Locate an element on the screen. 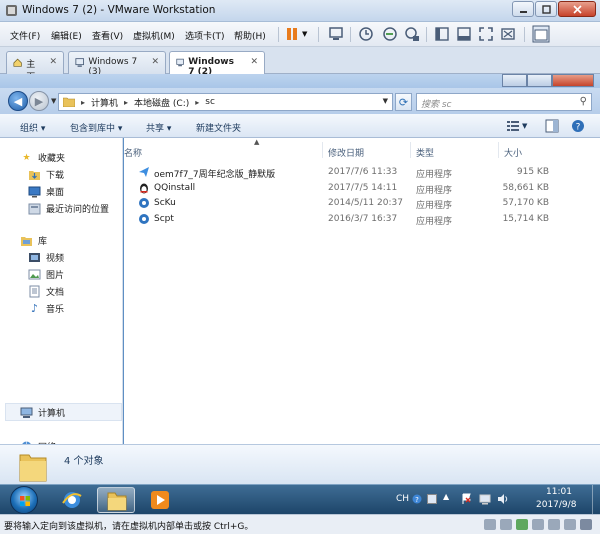  nav-libraries: 库 is located at coordinates (33, 240).